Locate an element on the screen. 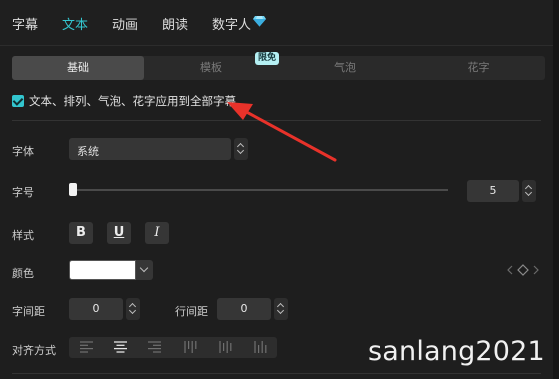  size-input: 5 is located at coordinates (493, 191).